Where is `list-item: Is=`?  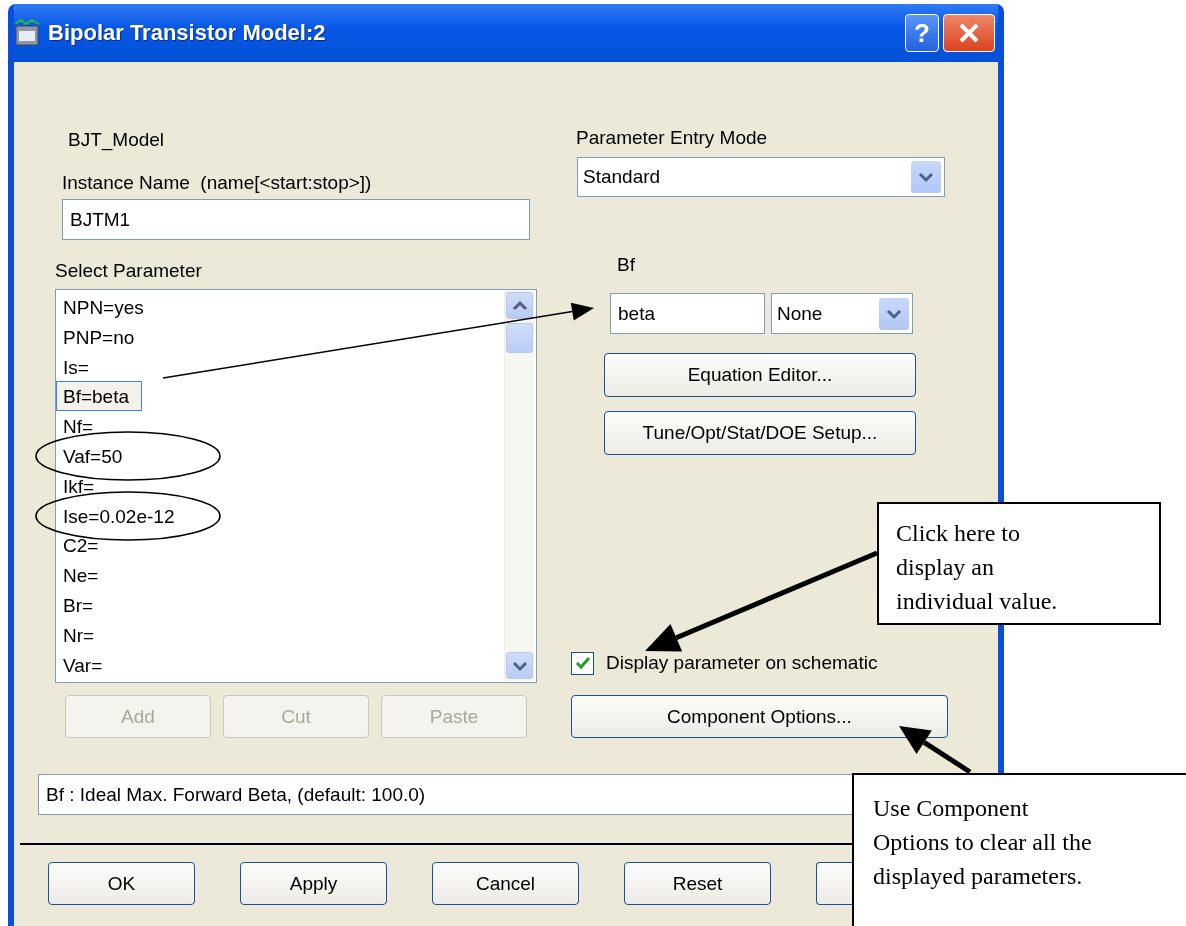
list-item: Is= is located at coordinates (76, 366).